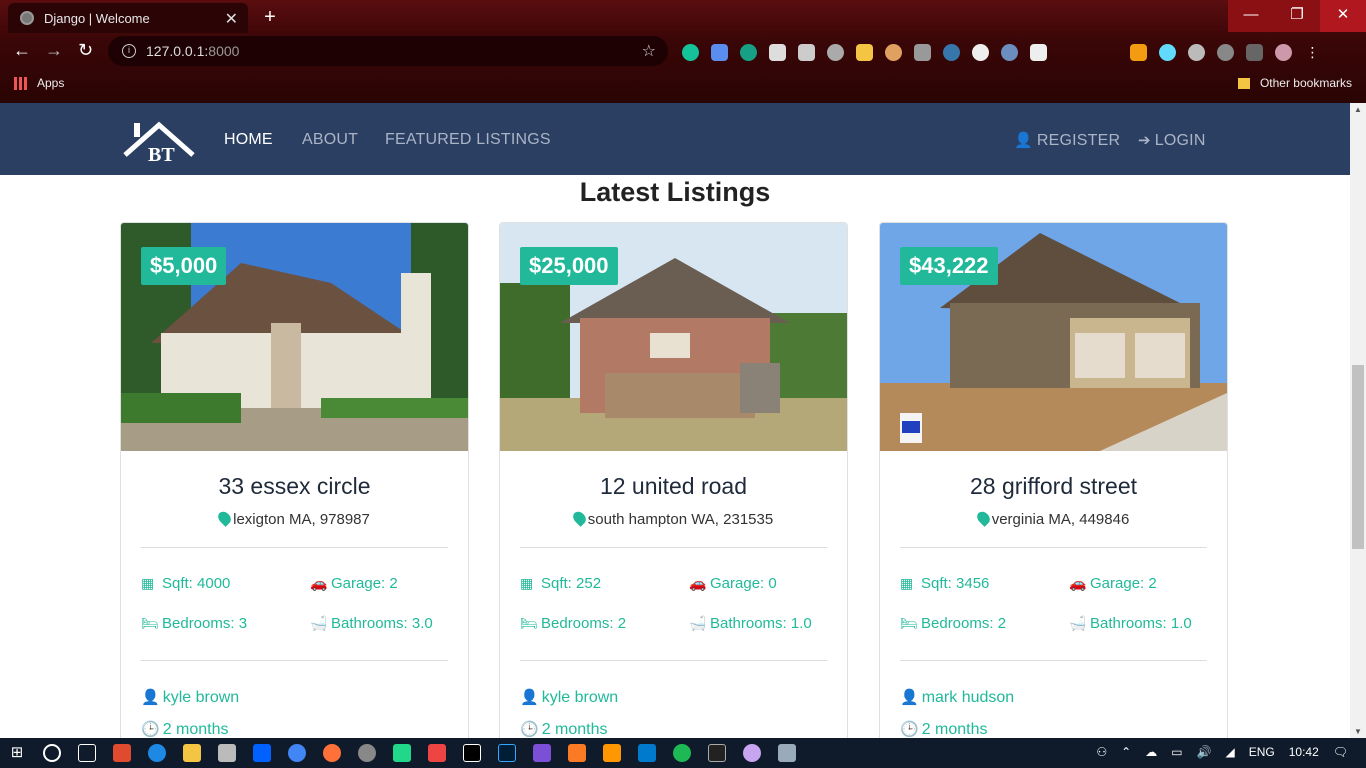 This screenshot has width=1366, height=768. I want to click on other-bookmarks: Other bookmarks, so click(1294, 83).